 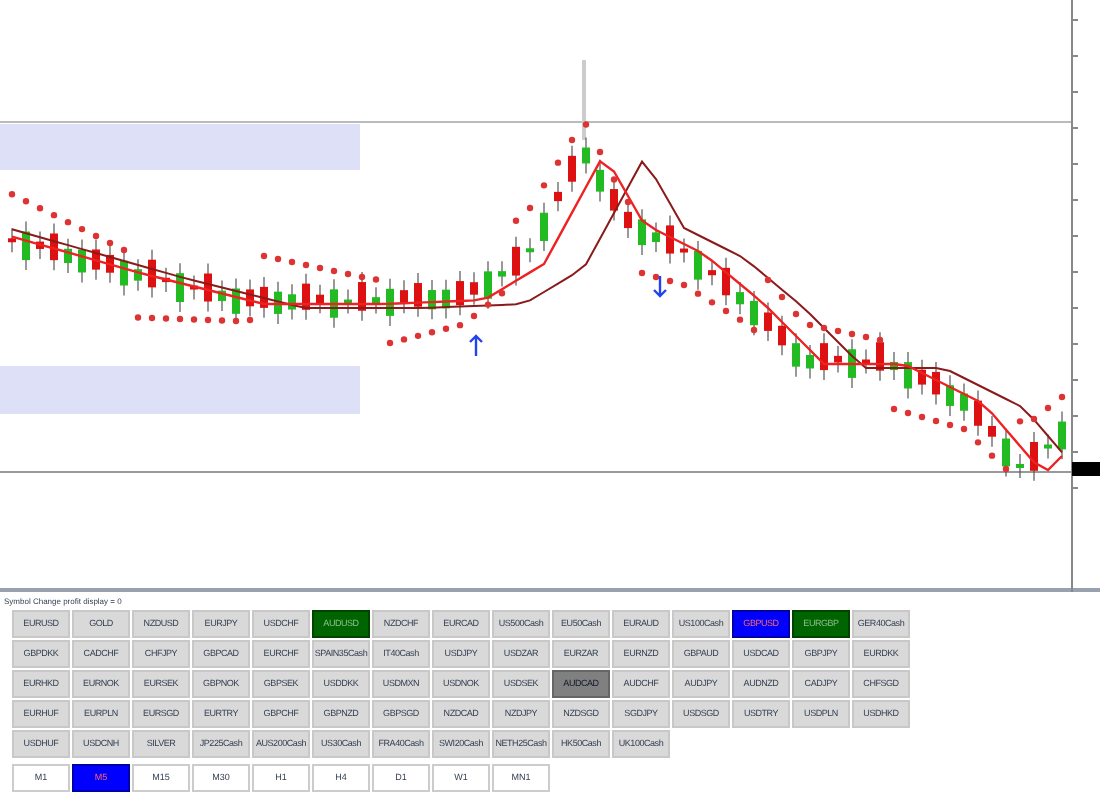 I want to click on price-marker, so click(x=1086, y=469).